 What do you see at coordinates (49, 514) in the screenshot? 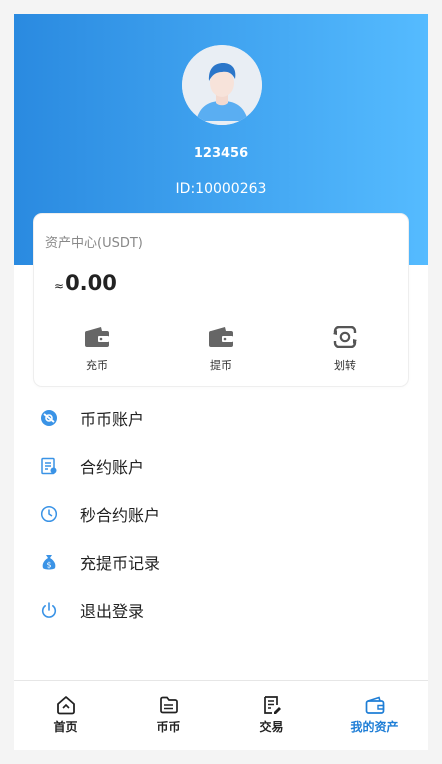
I see `clock-icon` at bounding box center [49, 514].